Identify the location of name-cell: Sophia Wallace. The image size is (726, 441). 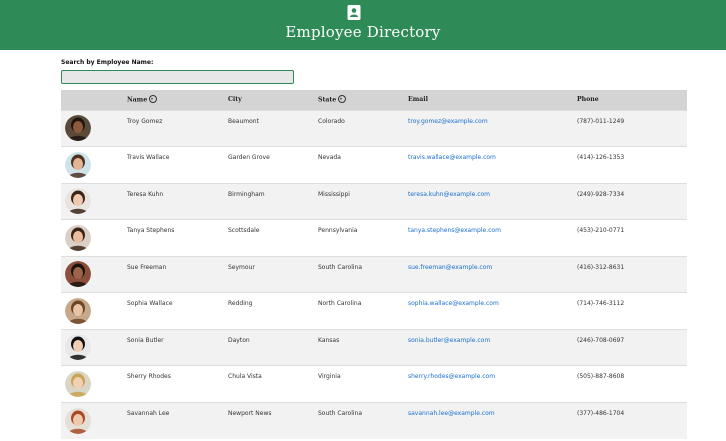
(150, 303).